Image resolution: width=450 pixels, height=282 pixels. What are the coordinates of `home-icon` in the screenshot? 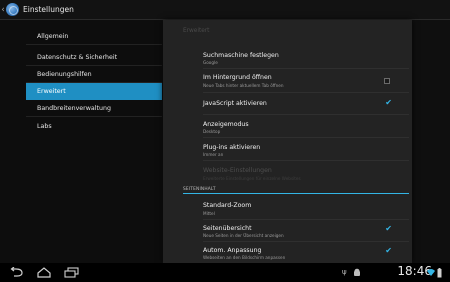 It's located at (44, 272).